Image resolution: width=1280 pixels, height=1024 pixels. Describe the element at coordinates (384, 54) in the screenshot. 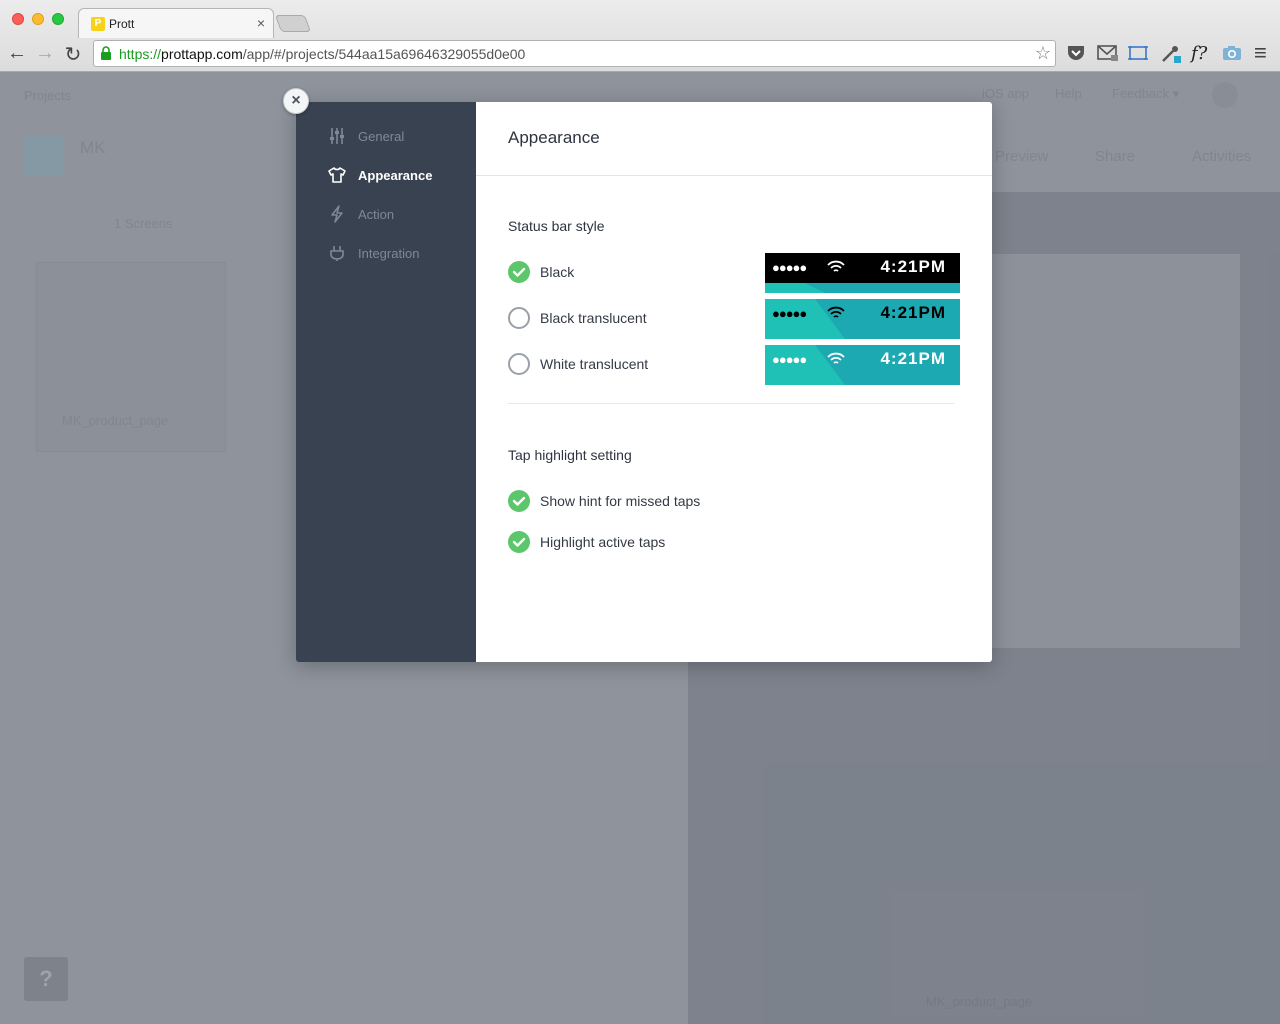

I see `url-path: /app/#/projects/544aa15a69646329055d0e00` at that location.